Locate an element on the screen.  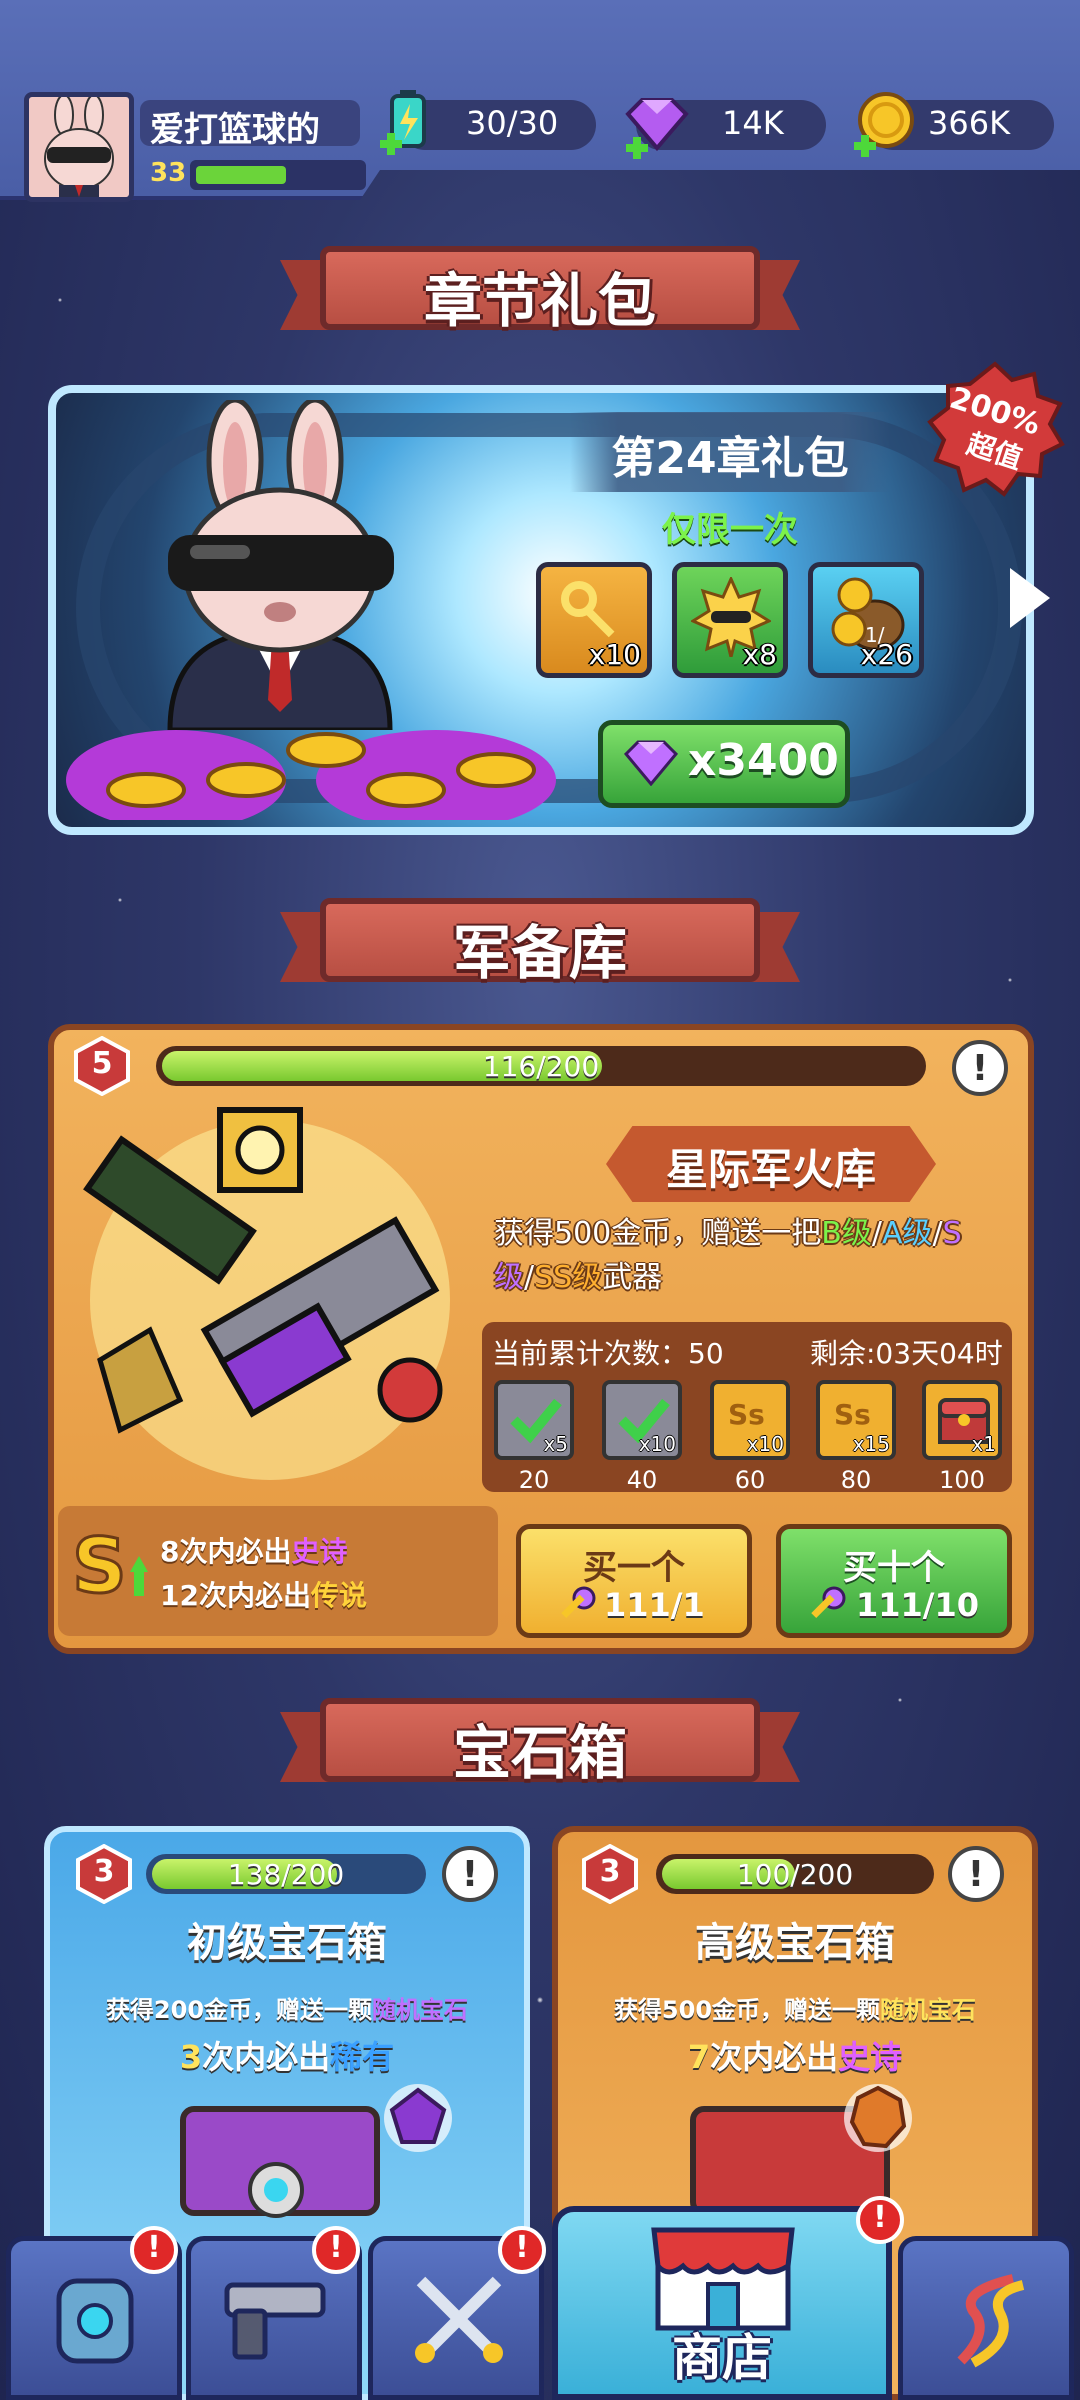
s-rank-up-icon: S is located at coordinates (113, 1568).